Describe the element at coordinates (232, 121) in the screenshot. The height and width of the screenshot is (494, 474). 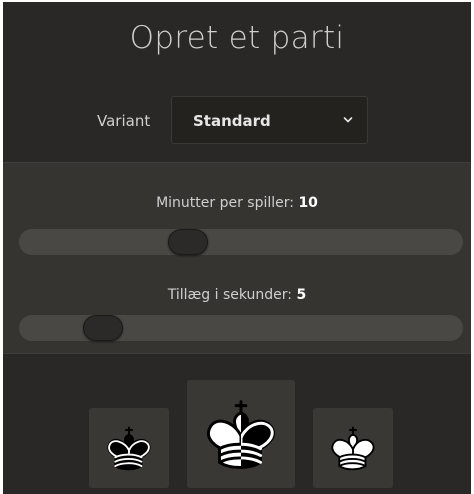
I see `variant-selected-value: Standard` at that location.